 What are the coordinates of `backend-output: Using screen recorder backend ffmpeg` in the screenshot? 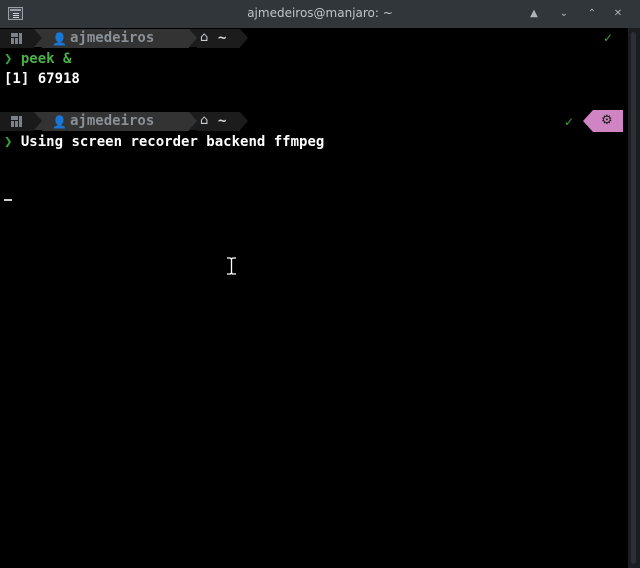 It's located at (172, 142).